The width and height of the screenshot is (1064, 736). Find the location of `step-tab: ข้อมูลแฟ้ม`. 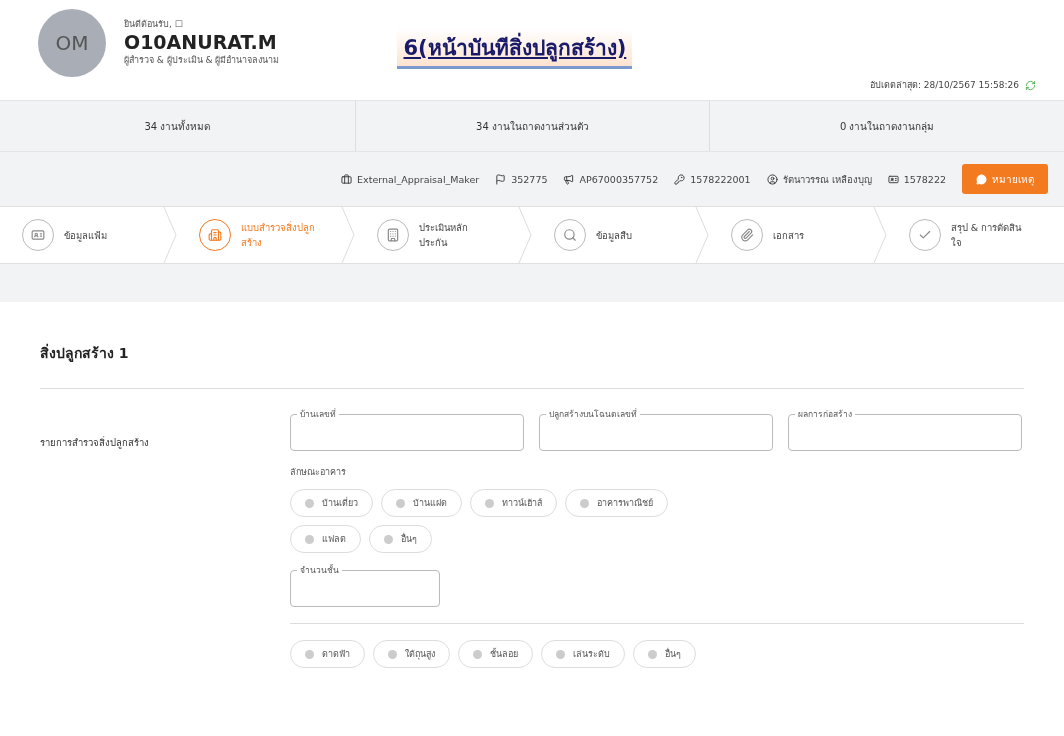

step-tab: ข้อมูลแฟ้ม is located at coordinates (101, 235).